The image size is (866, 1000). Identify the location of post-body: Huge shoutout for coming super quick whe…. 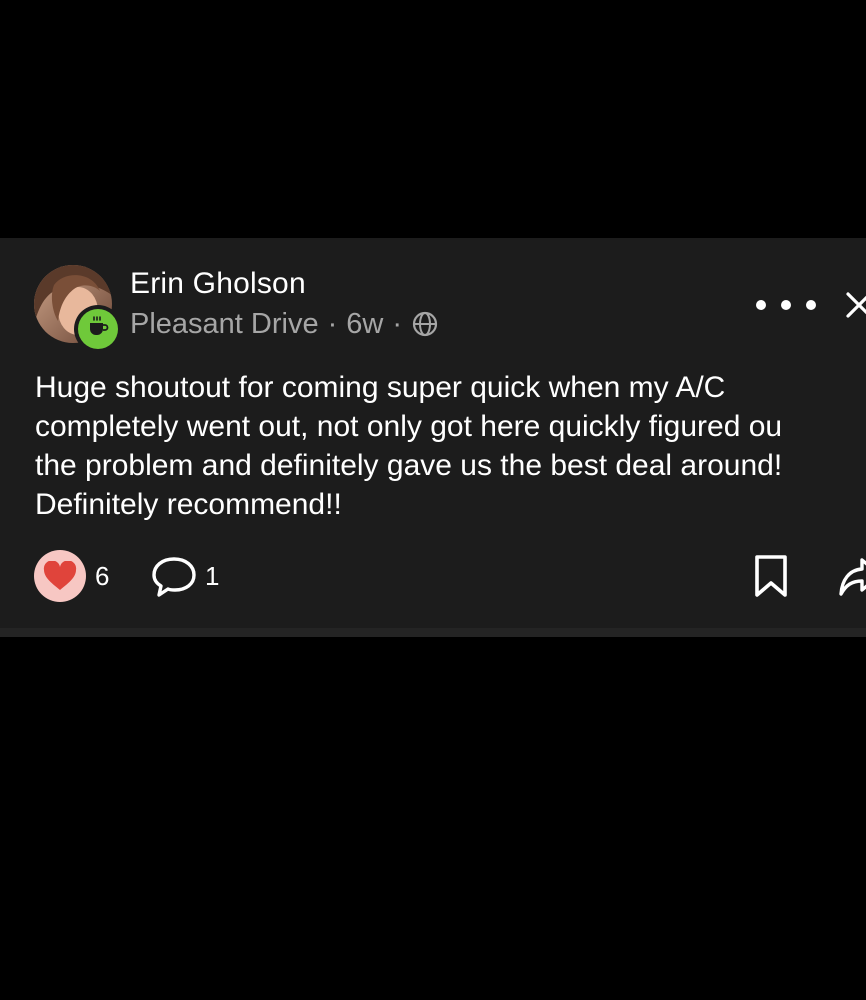
(450, 446).